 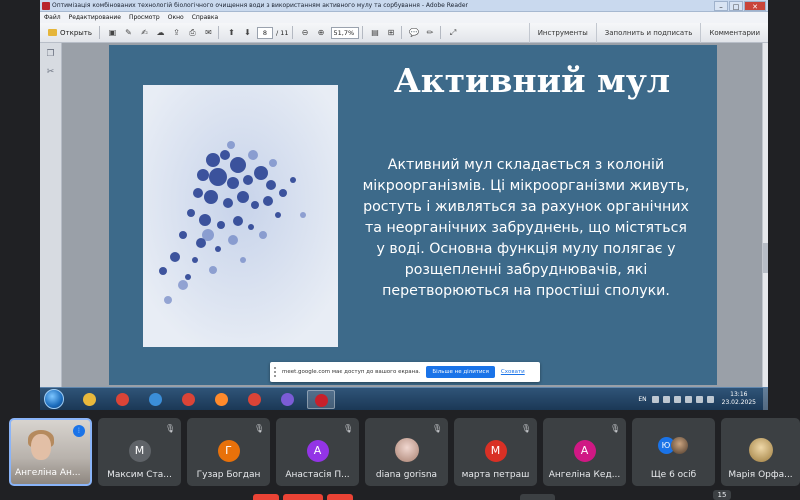 What do you see at coordinates (112, 32) in the screenshot?
I see `create-pdf-icon: ▣` at bounding box center [112, 32].